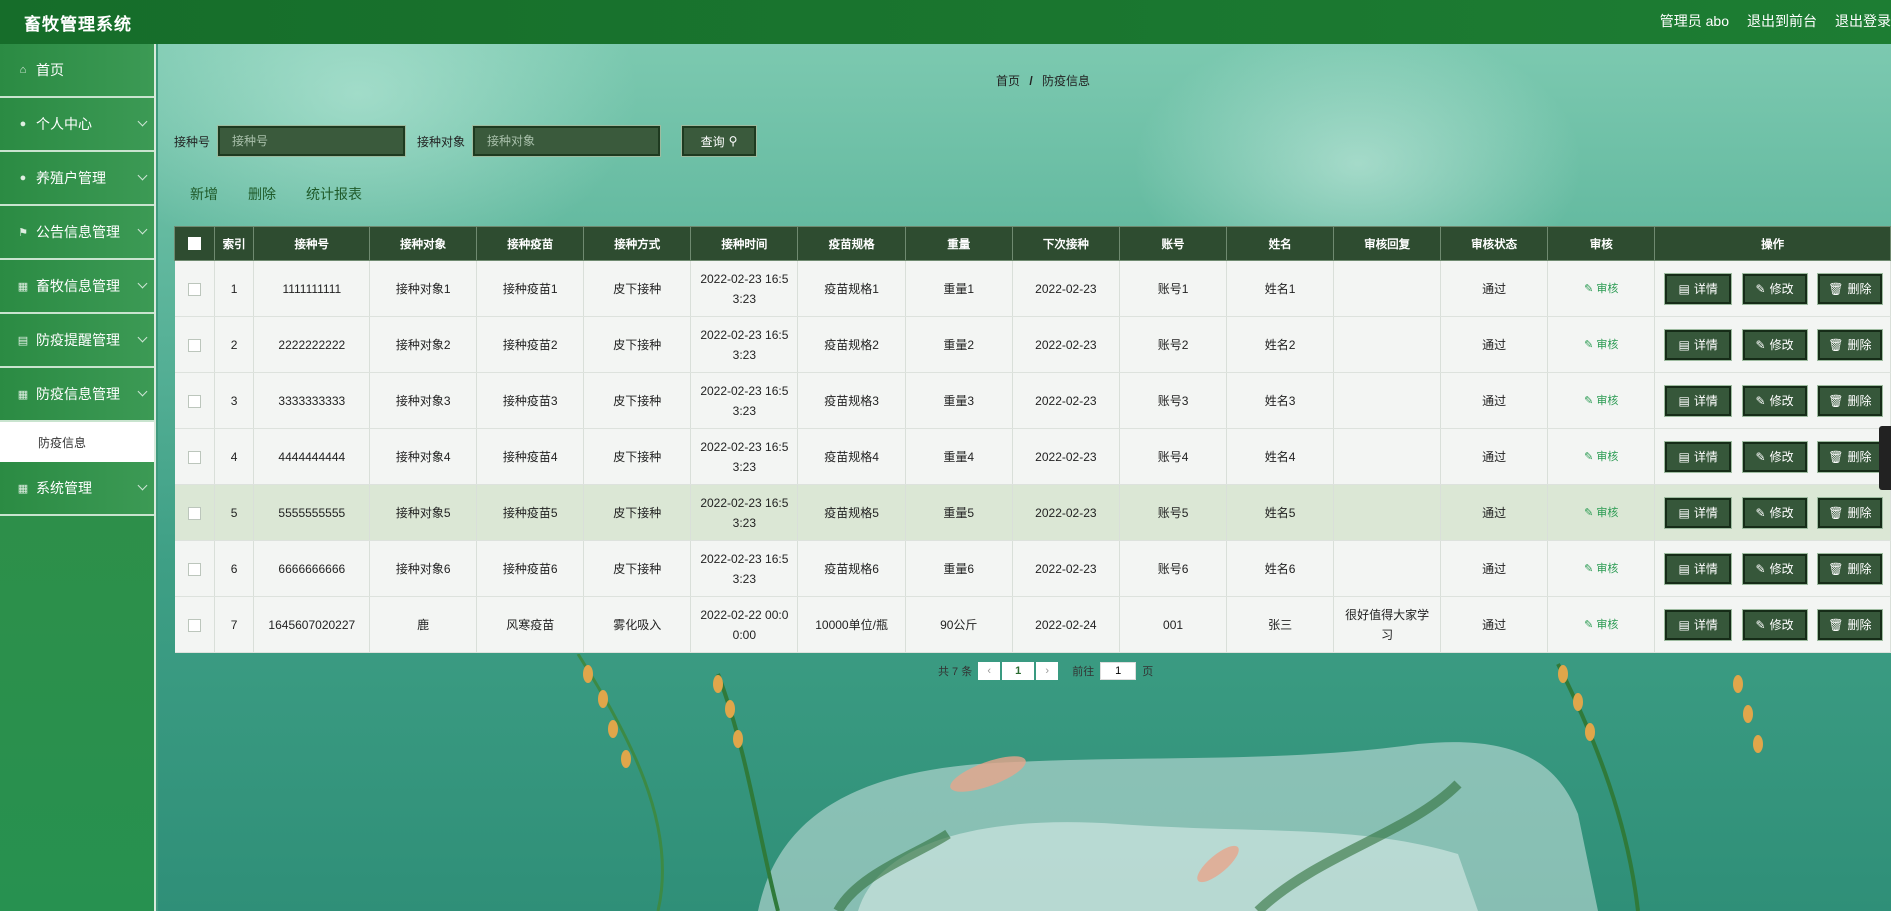 This screenshot has width=1891, height=911. Describe the element at coordinates (23, 124) in the screenshot. I see `user-icon: ●` at that location.